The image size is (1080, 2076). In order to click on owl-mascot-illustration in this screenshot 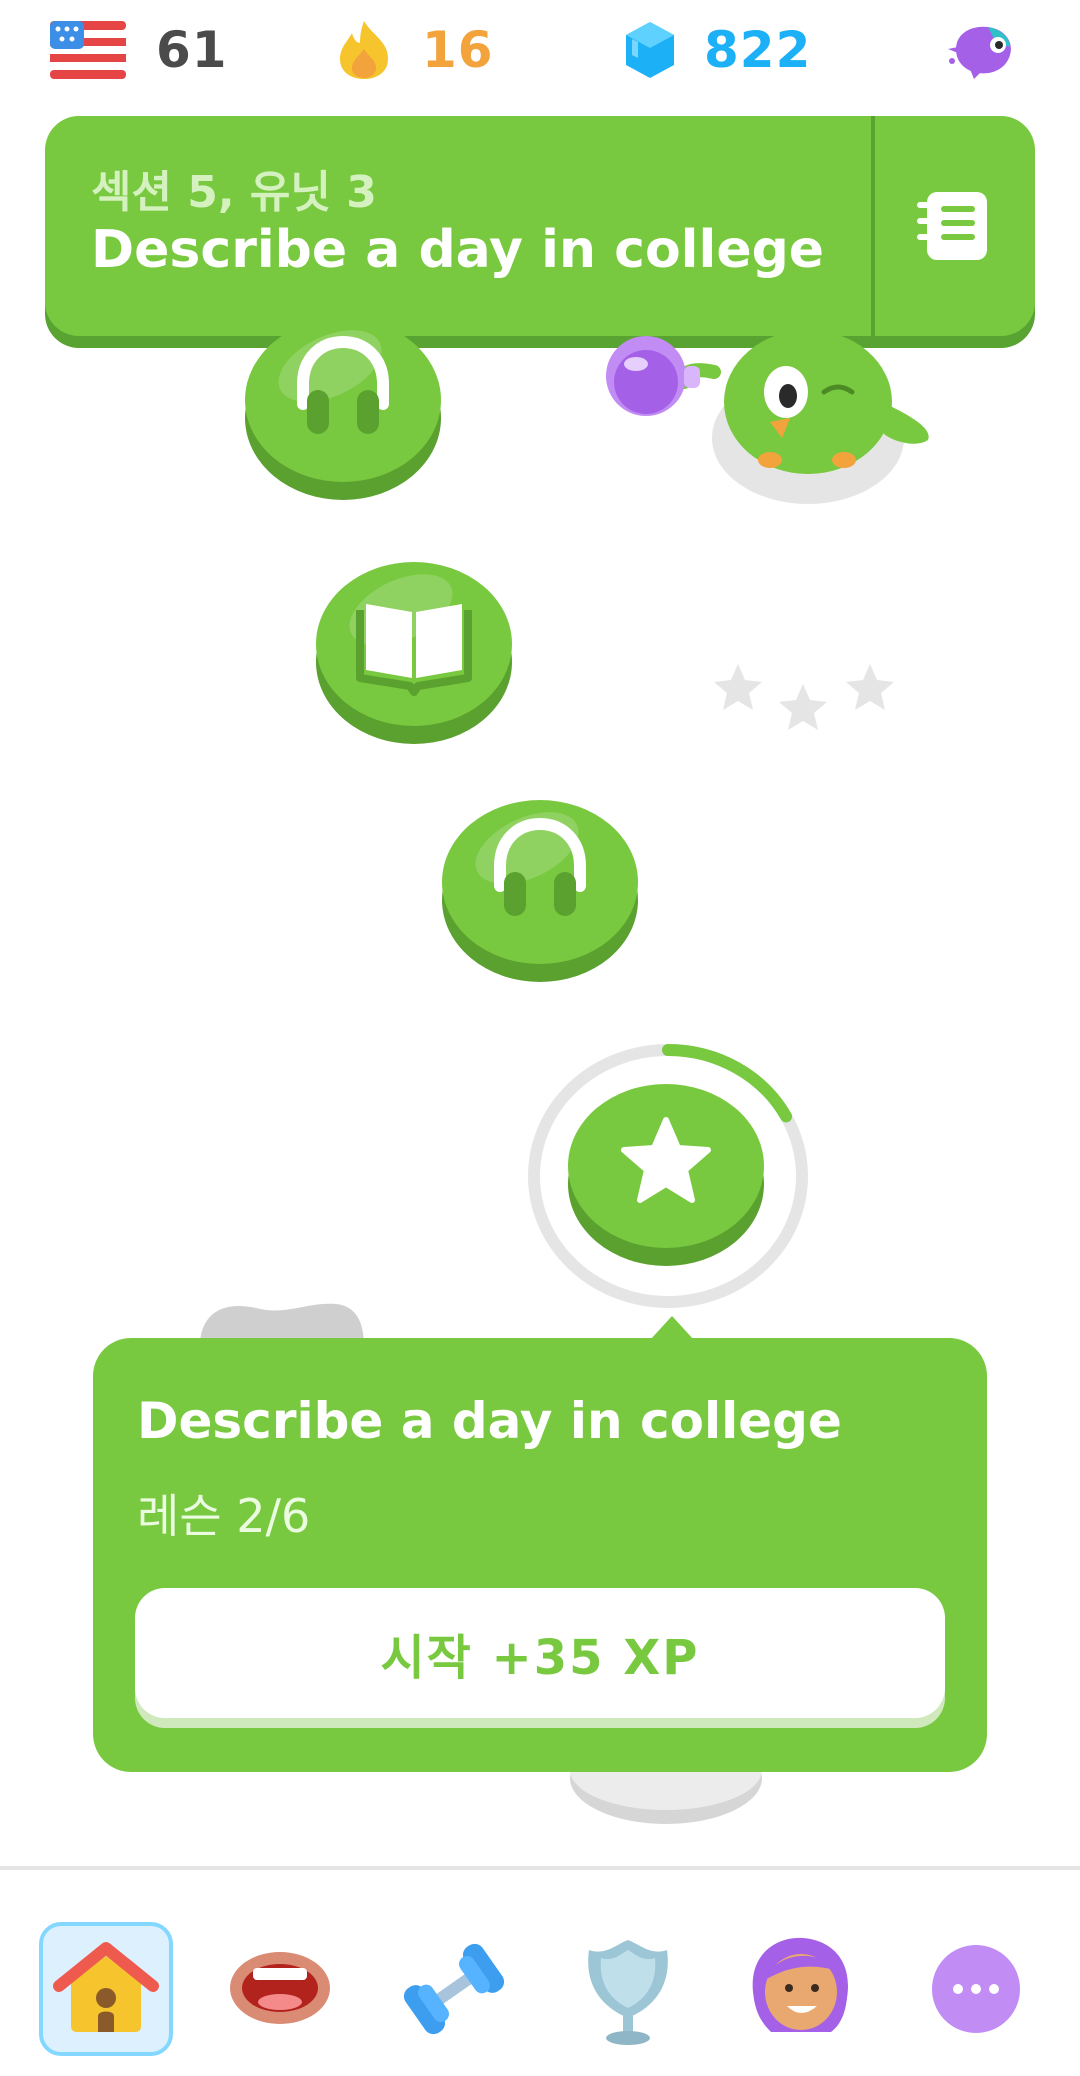, I will do `click(767, 417)`.